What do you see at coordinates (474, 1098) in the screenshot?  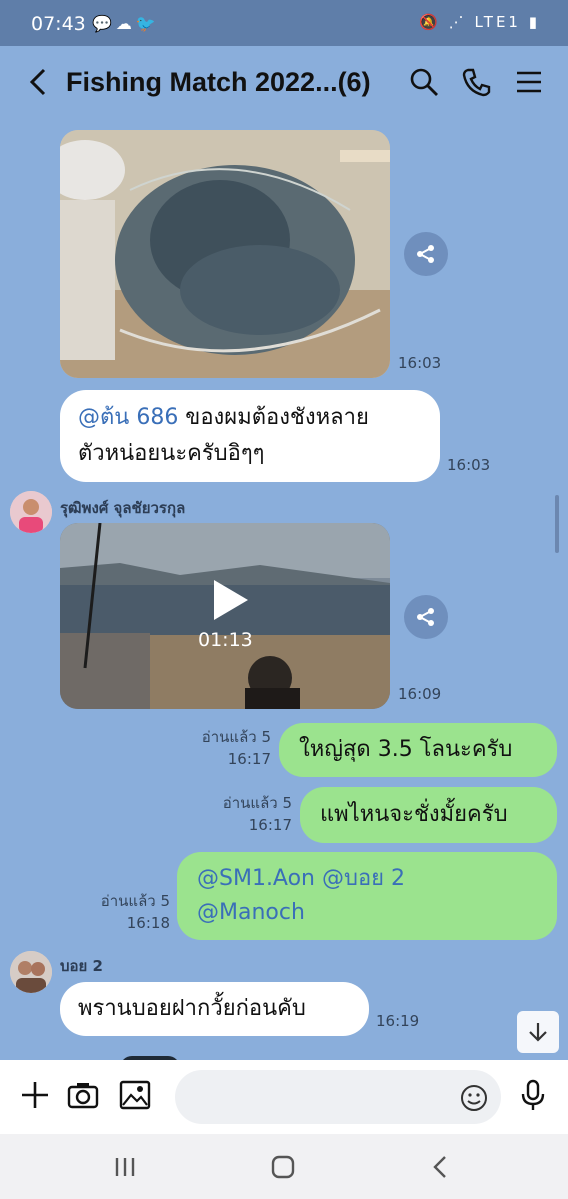 I see `emoji-icon` at bounding box center [474, 1098].